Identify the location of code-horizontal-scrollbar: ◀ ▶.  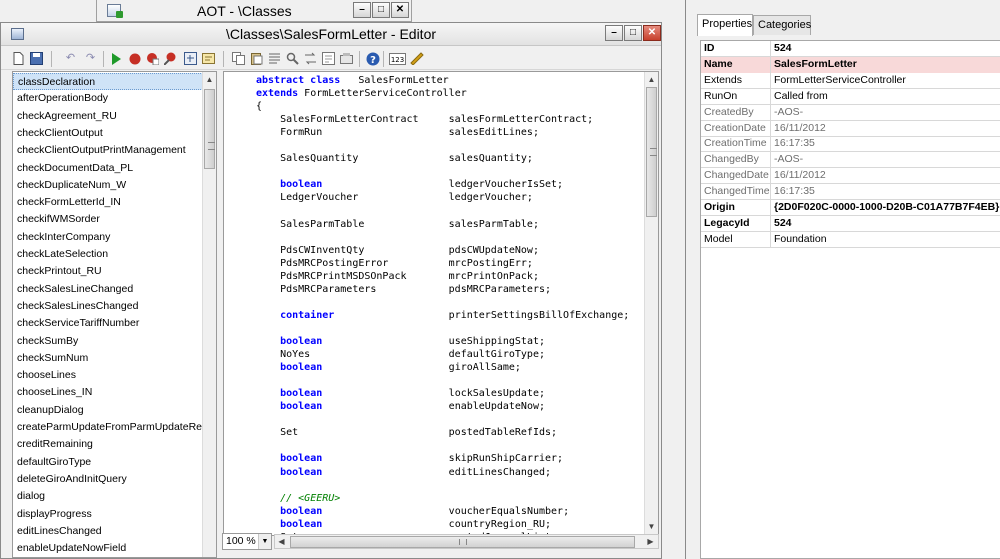
(466, 541).